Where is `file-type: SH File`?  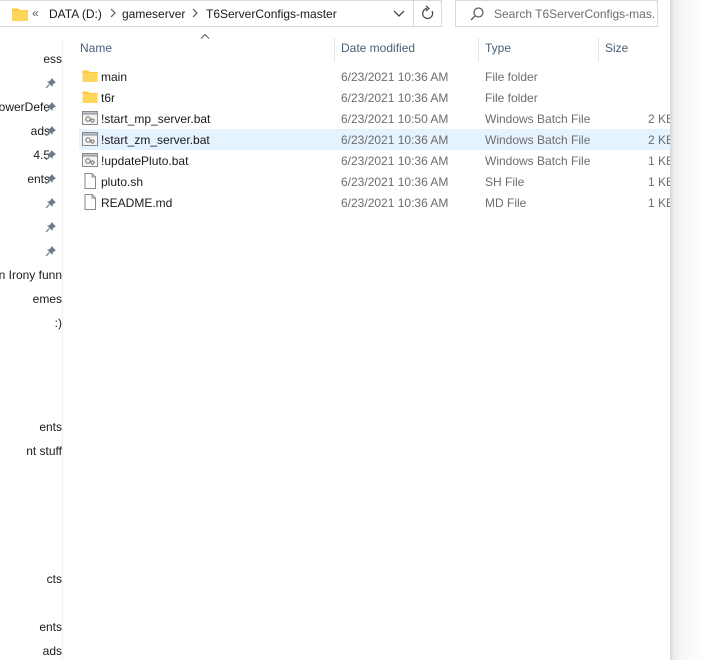
file-type: SH File is located at coordinates (505, 182).